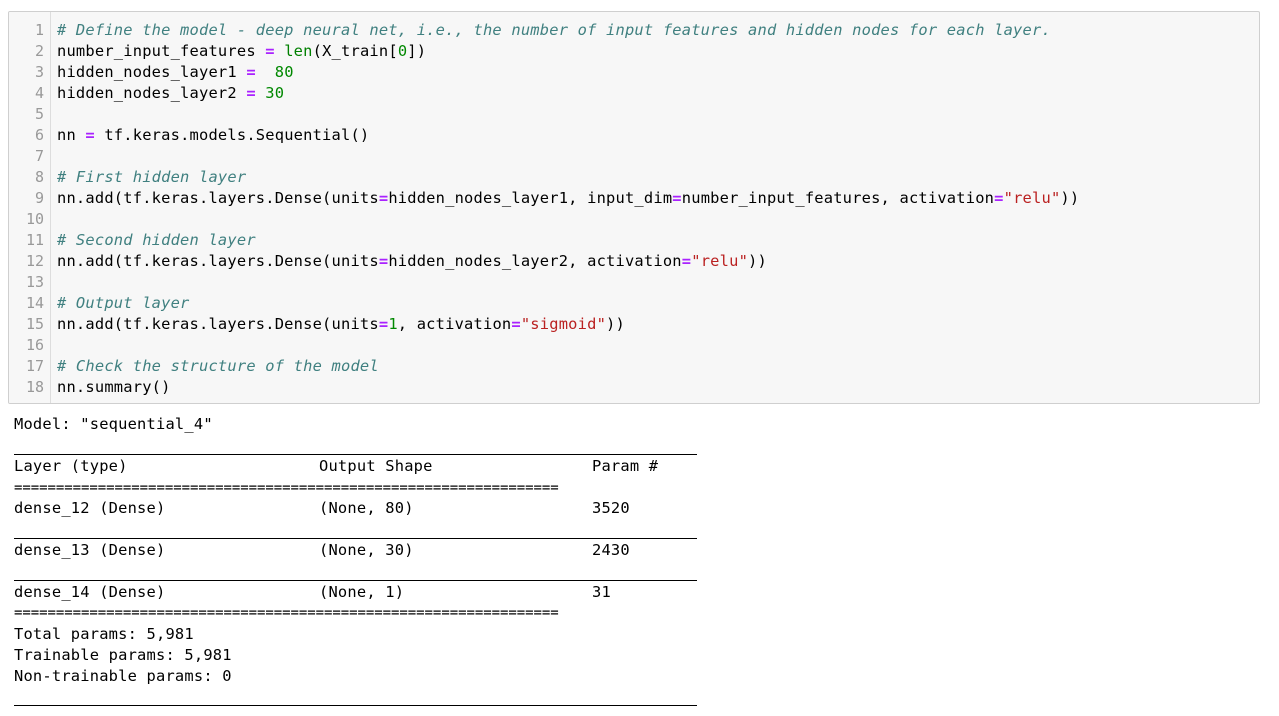 Image resolution: width=1279 pixels, height=716 pixels. What do you see at coordinates (393, 324) in the screenshot?
I see `code-number: 1` at bounding box center [393, 324].